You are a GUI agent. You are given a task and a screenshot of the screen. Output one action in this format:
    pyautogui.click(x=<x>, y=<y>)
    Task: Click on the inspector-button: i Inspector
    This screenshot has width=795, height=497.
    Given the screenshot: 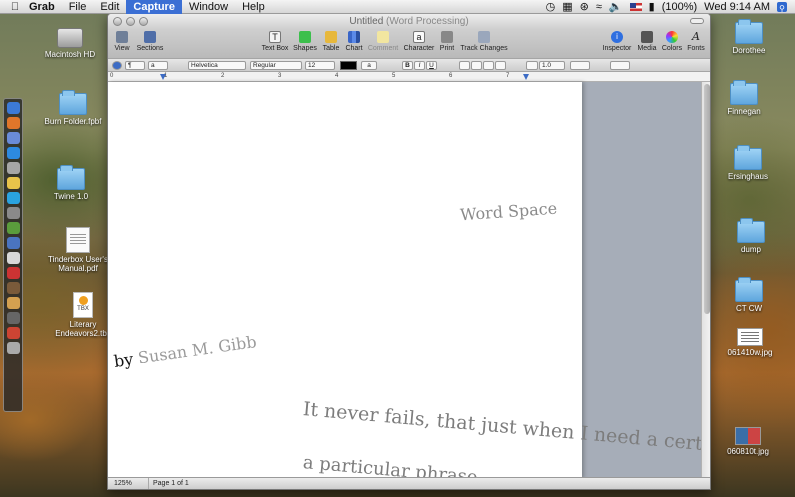 What is the action you would take?
    pyautogui.click(x=617, y=41)
    